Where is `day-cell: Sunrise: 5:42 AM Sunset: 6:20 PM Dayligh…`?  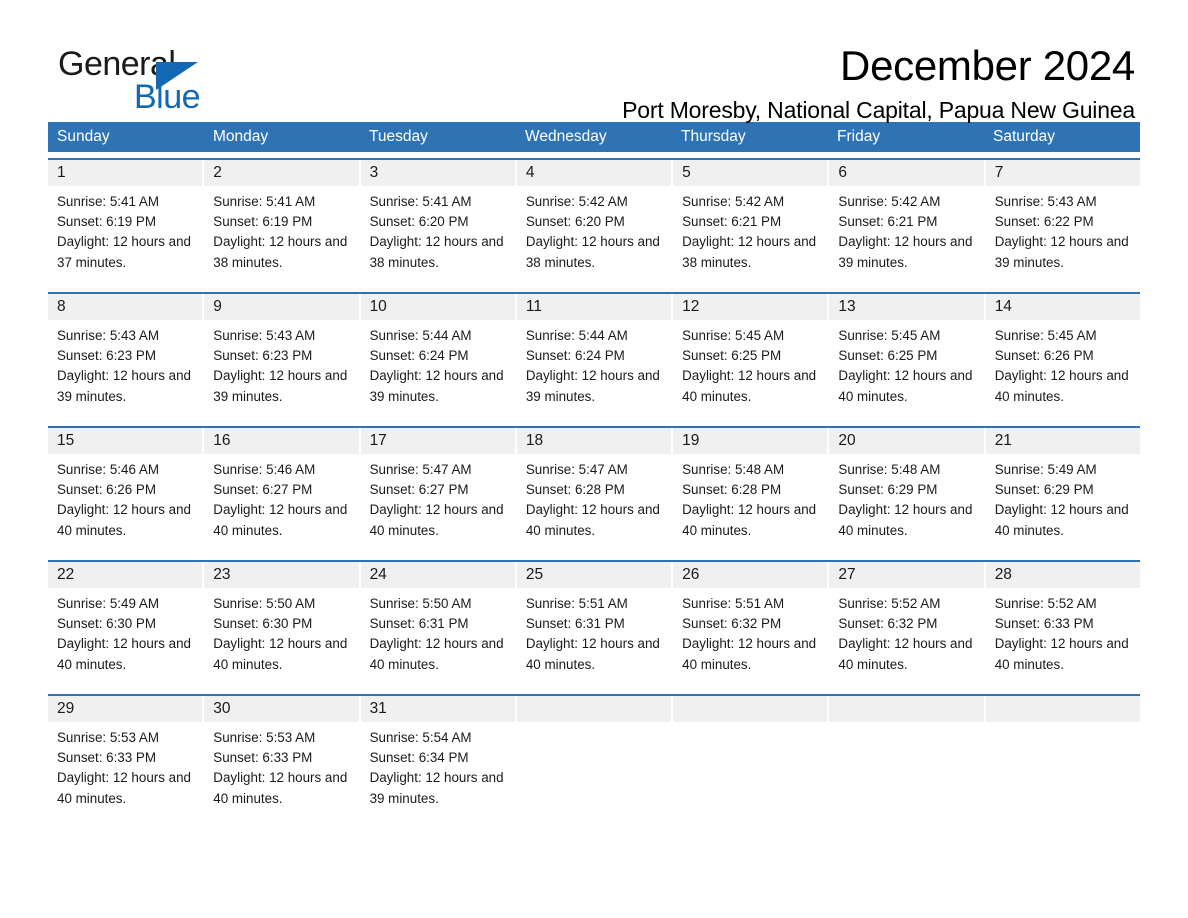
day-cell: Sunrise: 5:42 AM Sunset: 6:20 PM Dayligh… is located at coordinates (594, 236).